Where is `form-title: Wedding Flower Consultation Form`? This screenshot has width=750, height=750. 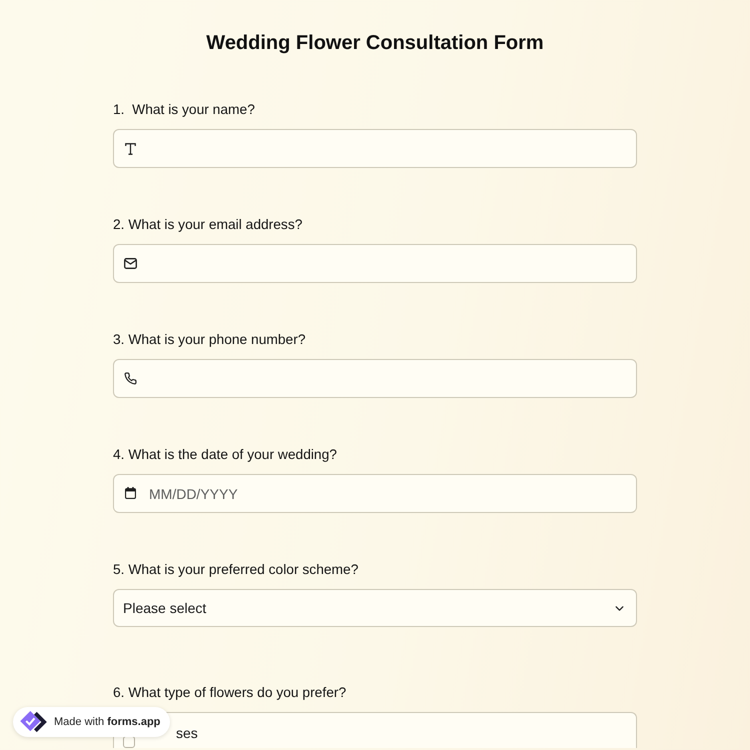 form-title: Wedding Flower Consultation Form is located at coordinates (375, 43).